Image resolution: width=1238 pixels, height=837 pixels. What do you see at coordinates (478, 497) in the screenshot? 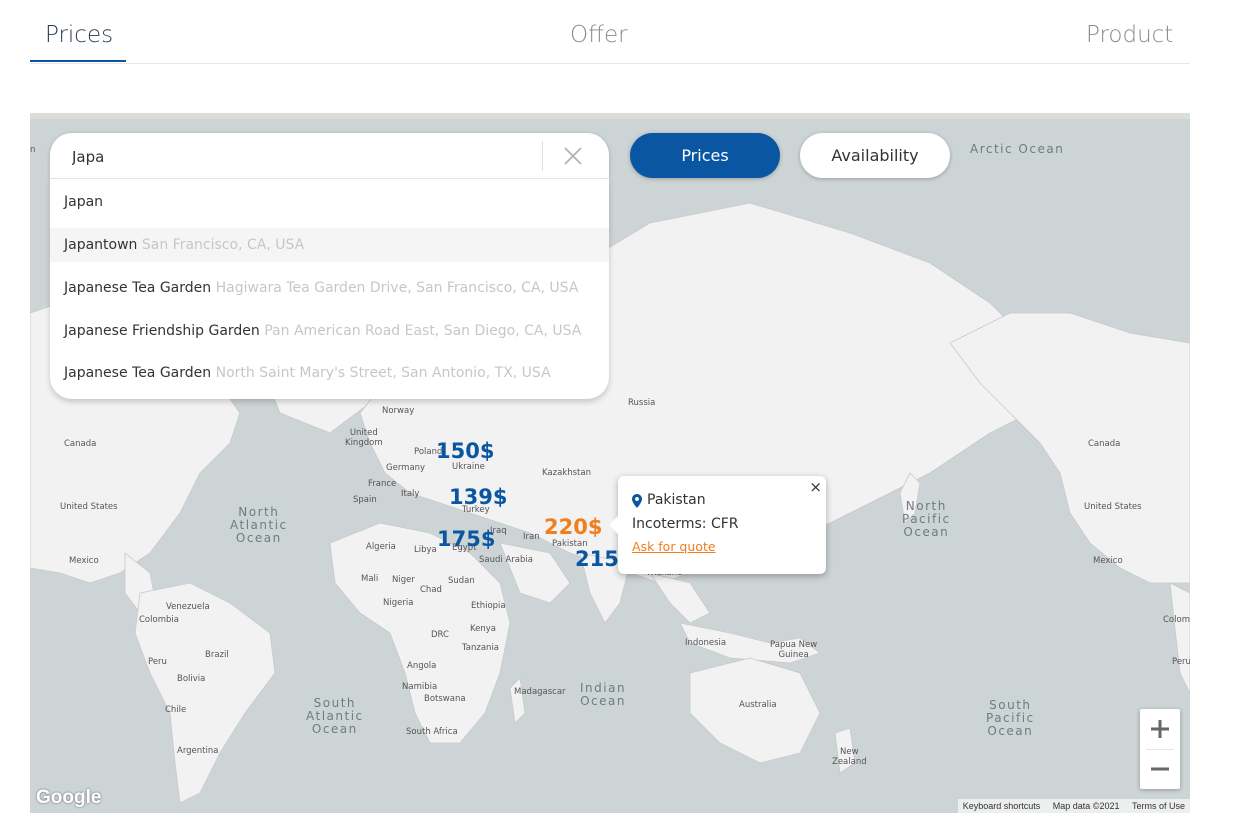
I see `price-marker: 139$` at bounding box center [478, 497].